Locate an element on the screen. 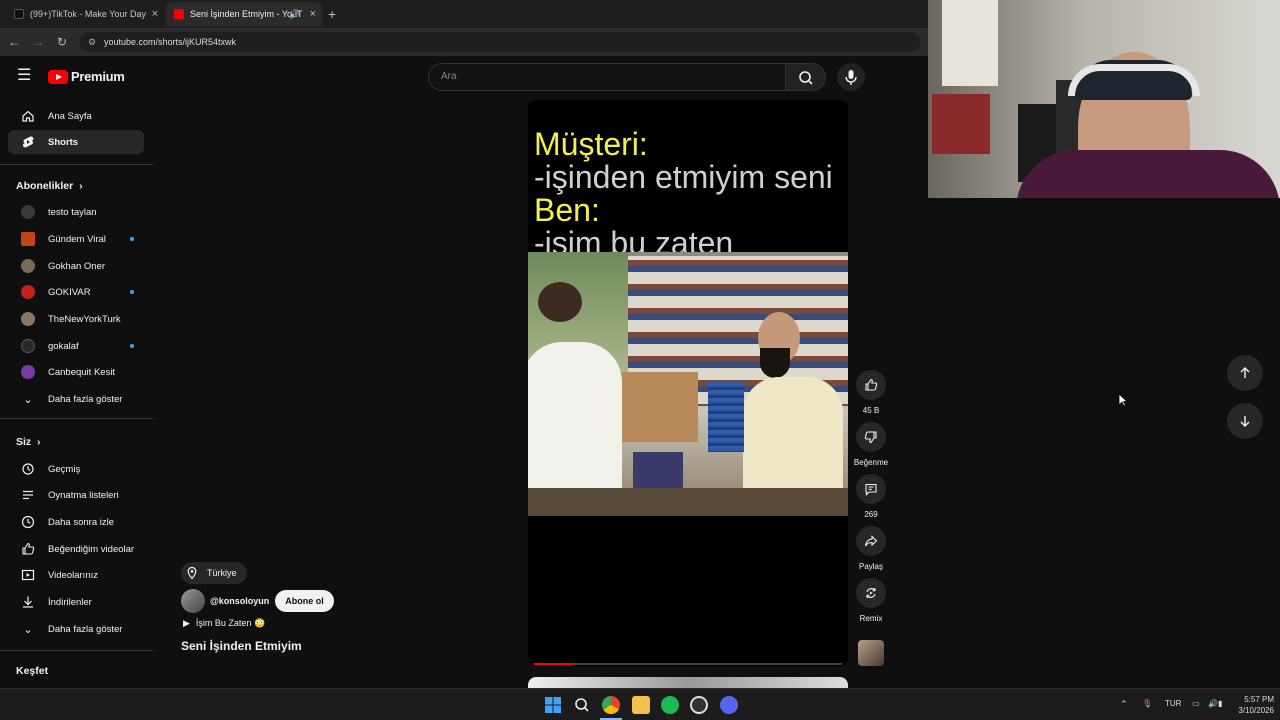  show-more-subscriptions: ⌄ Daha fazla göster is located at coordinates (76, 399).